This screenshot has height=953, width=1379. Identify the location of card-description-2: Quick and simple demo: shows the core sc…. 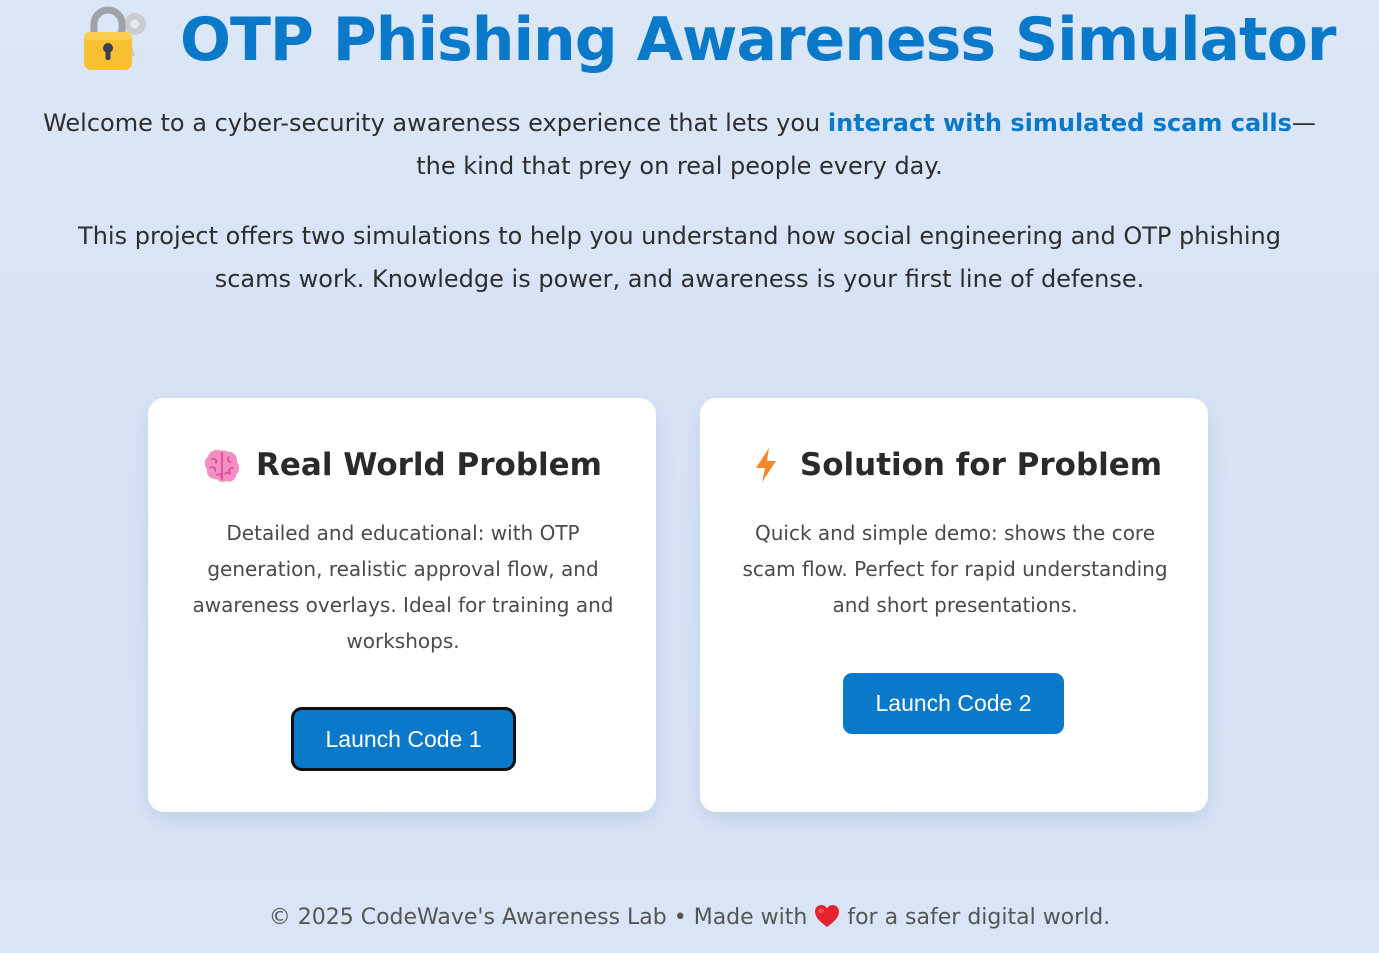
(955, 569).